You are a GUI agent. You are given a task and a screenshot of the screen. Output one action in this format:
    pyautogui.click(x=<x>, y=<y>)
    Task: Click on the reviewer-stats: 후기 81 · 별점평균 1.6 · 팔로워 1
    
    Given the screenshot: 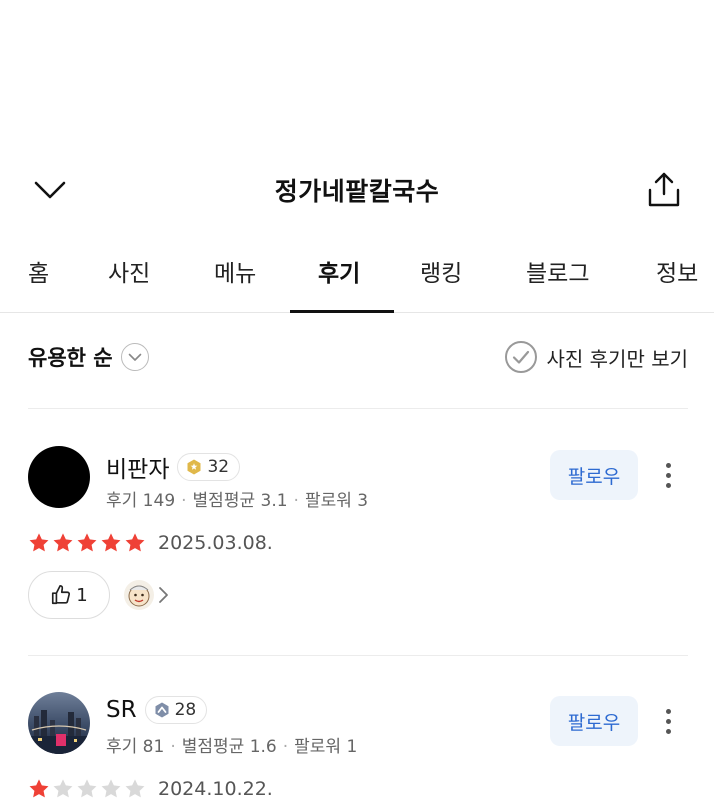 What is the action you would take?
    pyautogui.click(x=232, y=747)
    